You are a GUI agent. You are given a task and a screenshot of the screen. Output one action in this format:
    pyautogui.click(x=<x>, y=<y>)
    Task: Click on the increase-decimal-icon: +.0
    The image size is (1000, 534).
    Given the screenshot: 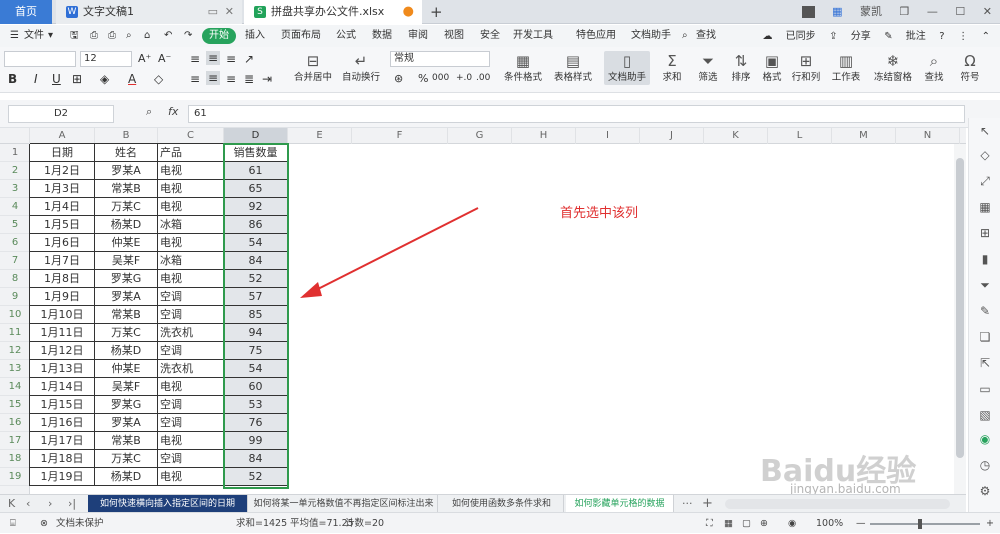 What is the action you would take?
    pyautogui.click(x=464, y=78)
    